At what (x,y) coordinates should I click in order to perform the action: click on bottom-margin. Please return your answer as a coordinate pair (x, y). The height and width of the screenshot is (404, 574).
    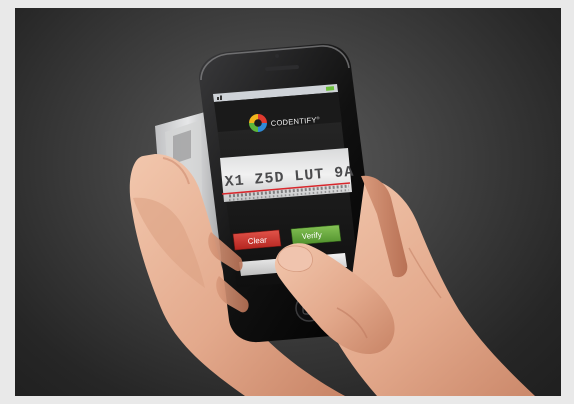
    Looking at the image, I should click on (287, 400).